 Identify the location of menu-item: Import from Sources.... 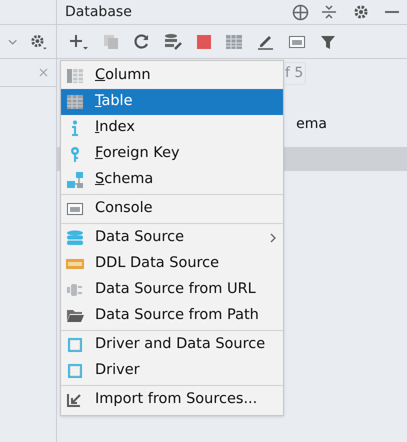
(172, 400).